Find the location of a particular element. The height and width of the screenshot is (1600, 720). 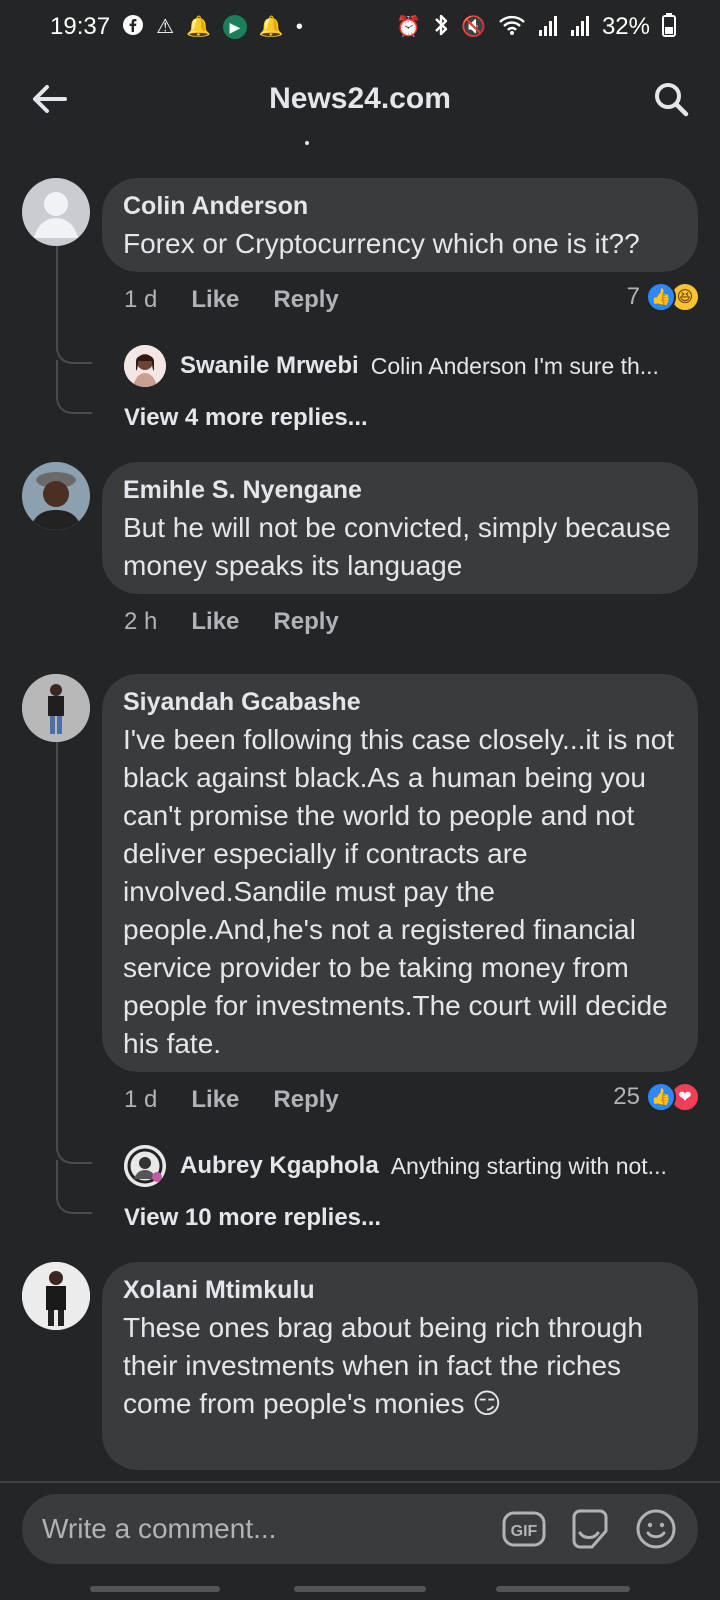

mute-icon: 🔇 is located at coordinates (473, 27).